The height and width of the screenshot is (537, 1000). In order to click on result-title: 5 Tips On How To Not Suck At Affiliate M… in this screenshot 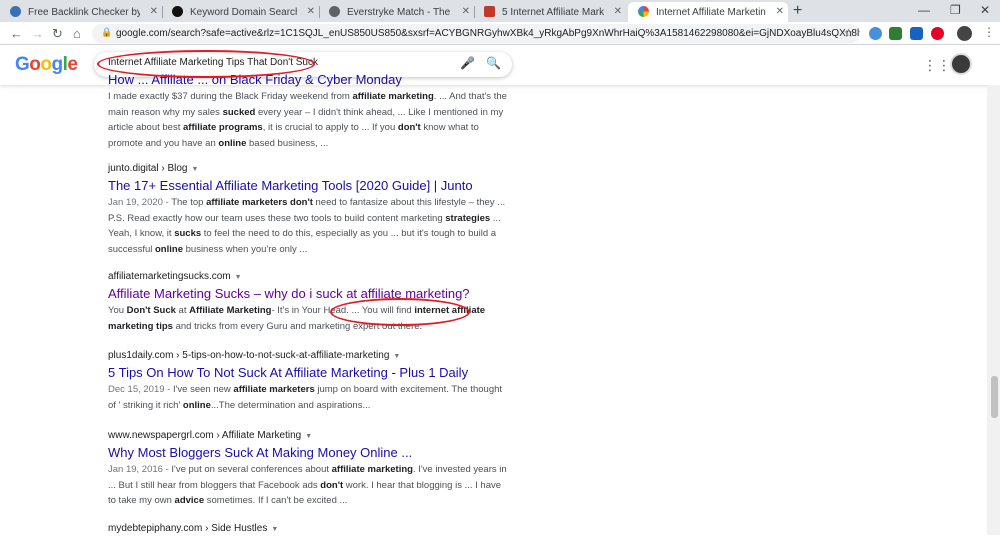, I will do `click(308, 373)`.